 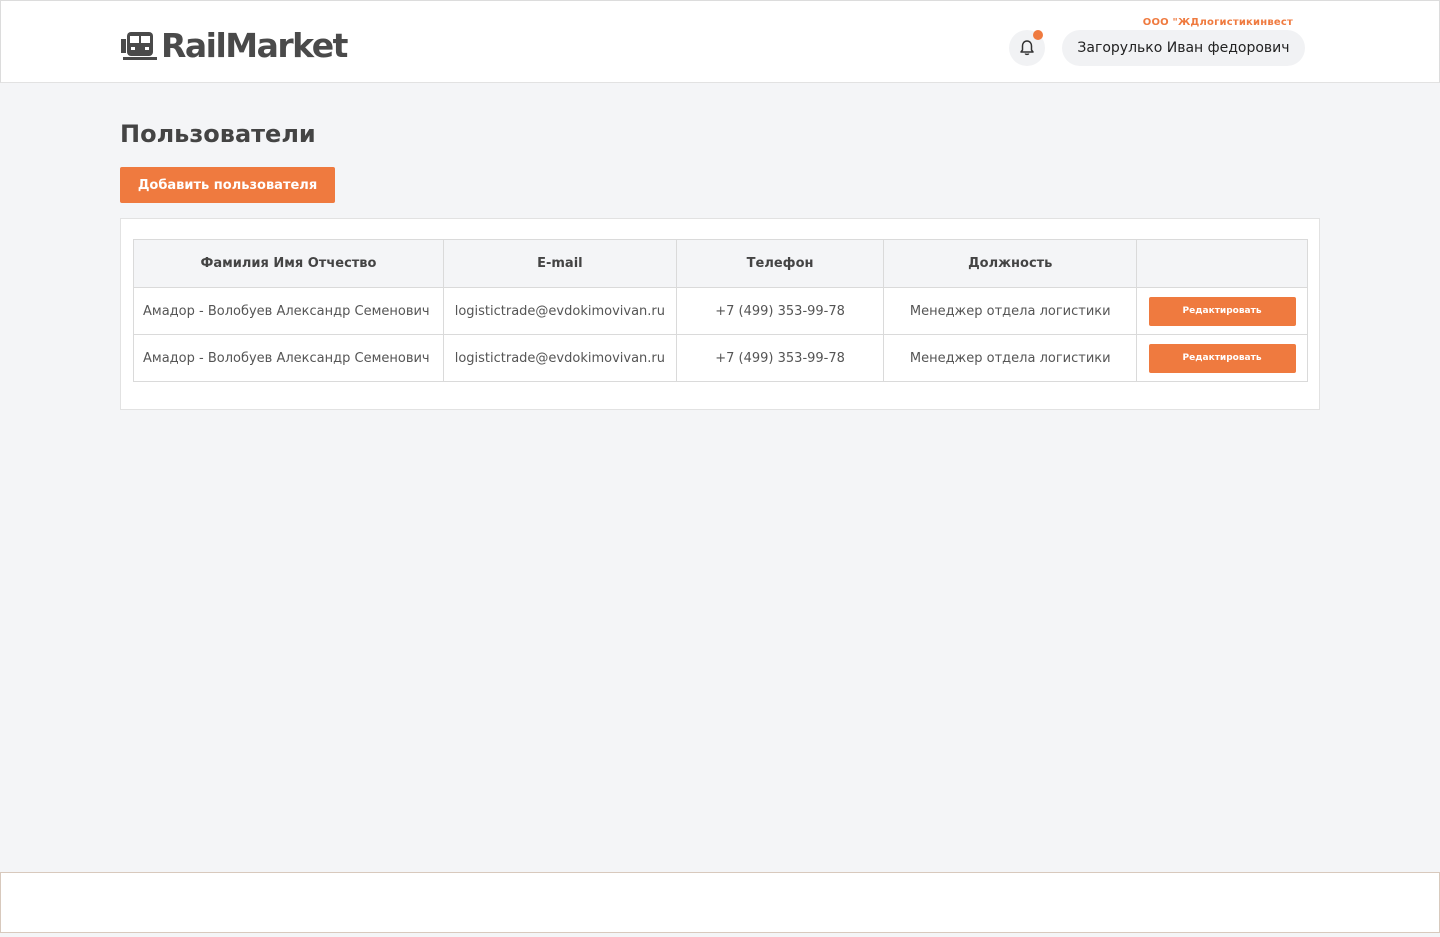 I want to click on add-user-button: Добавить пользователя, so click(x=227, y=185).